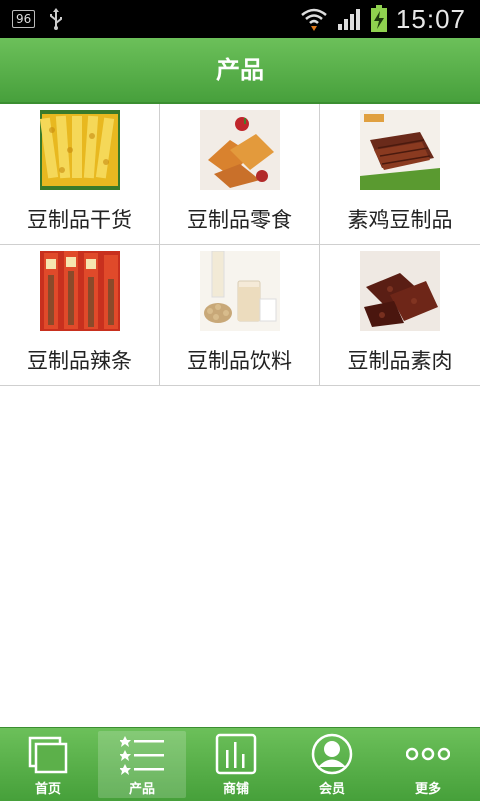 Image resolution: width=480 pixels, height=801 pixels. I want to click on nav-item-more: 更多, so click(428, 764).